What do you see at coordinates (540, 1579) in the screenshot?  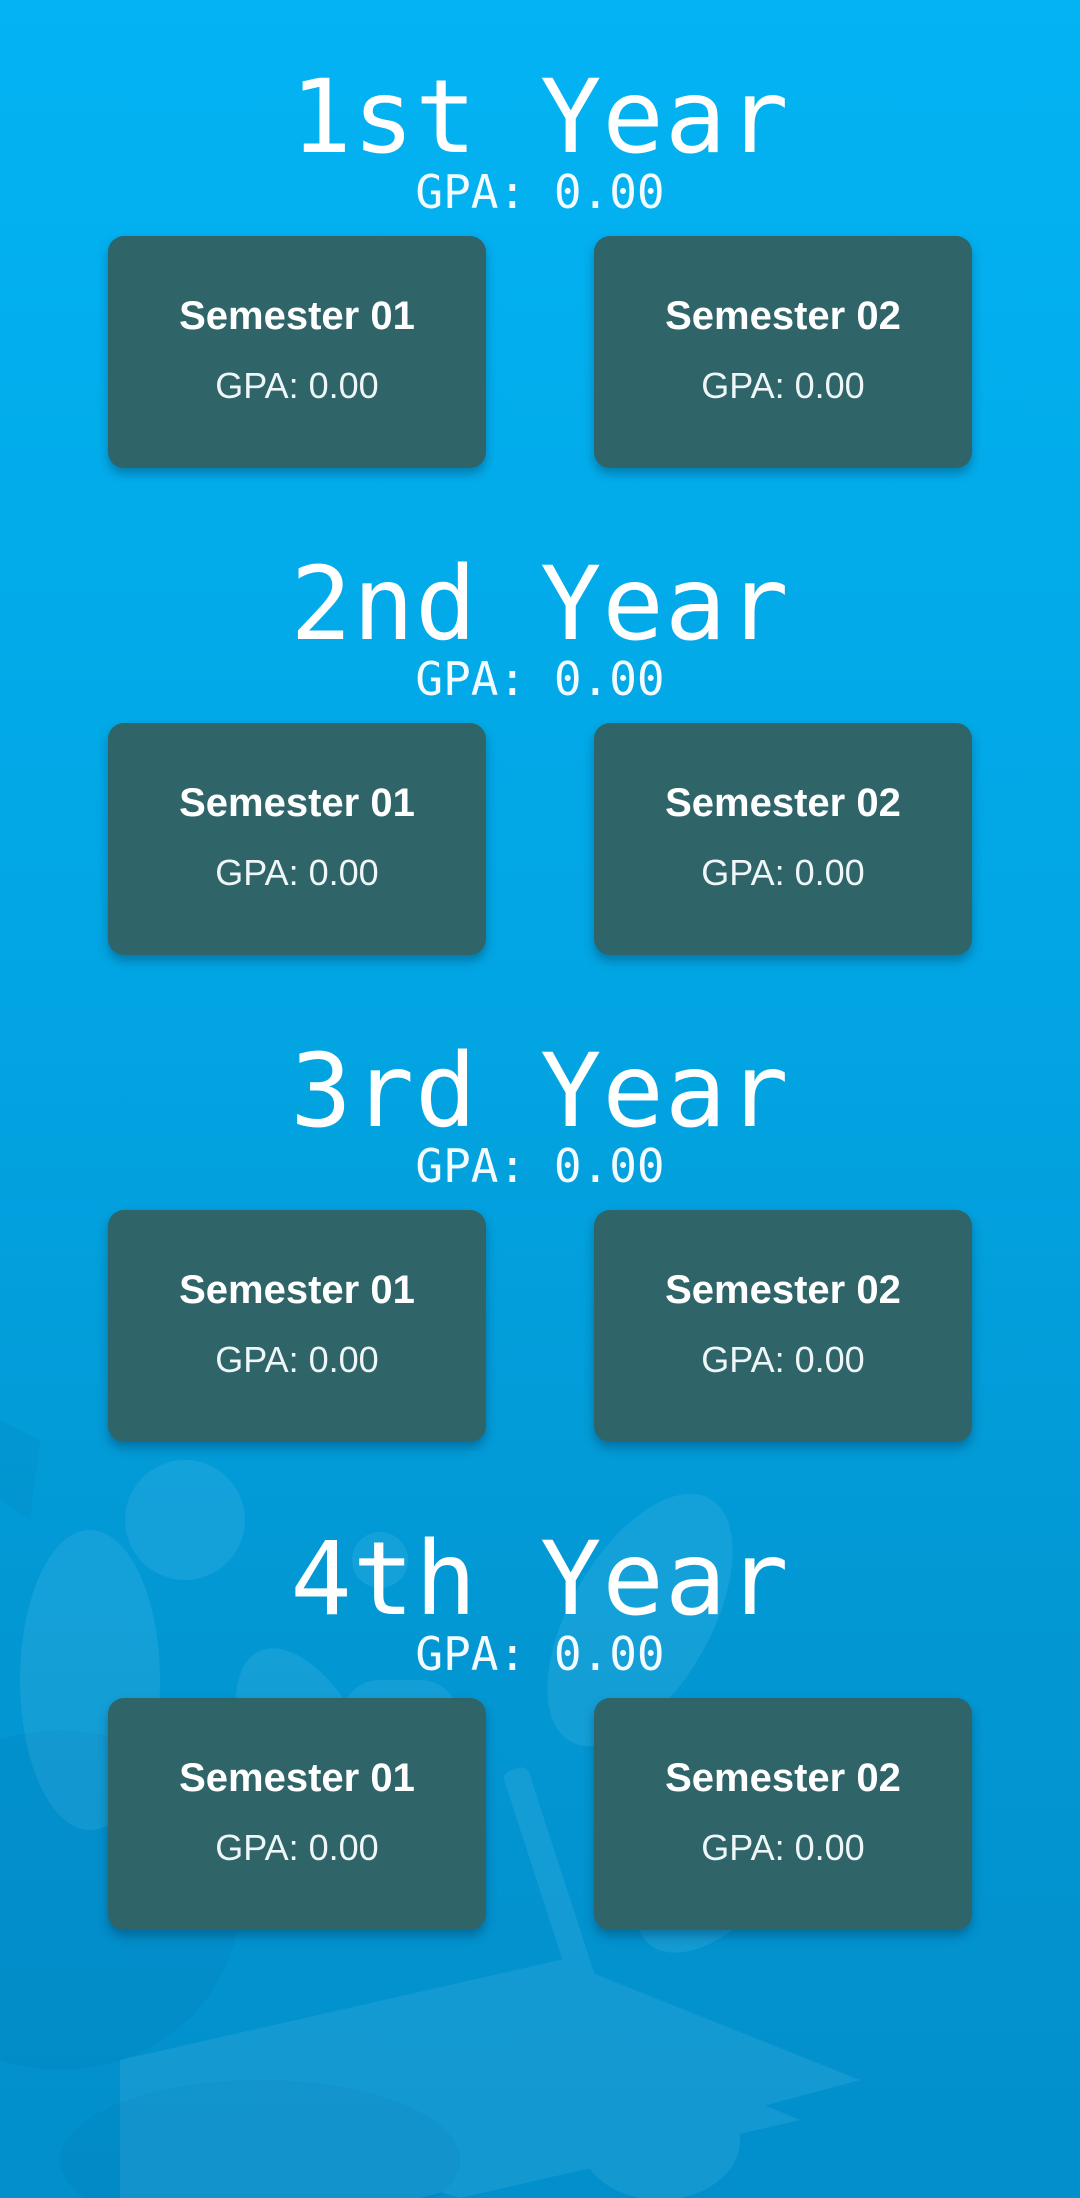 I see `year-title: 4th Year` at bounding box center [540, 1579].